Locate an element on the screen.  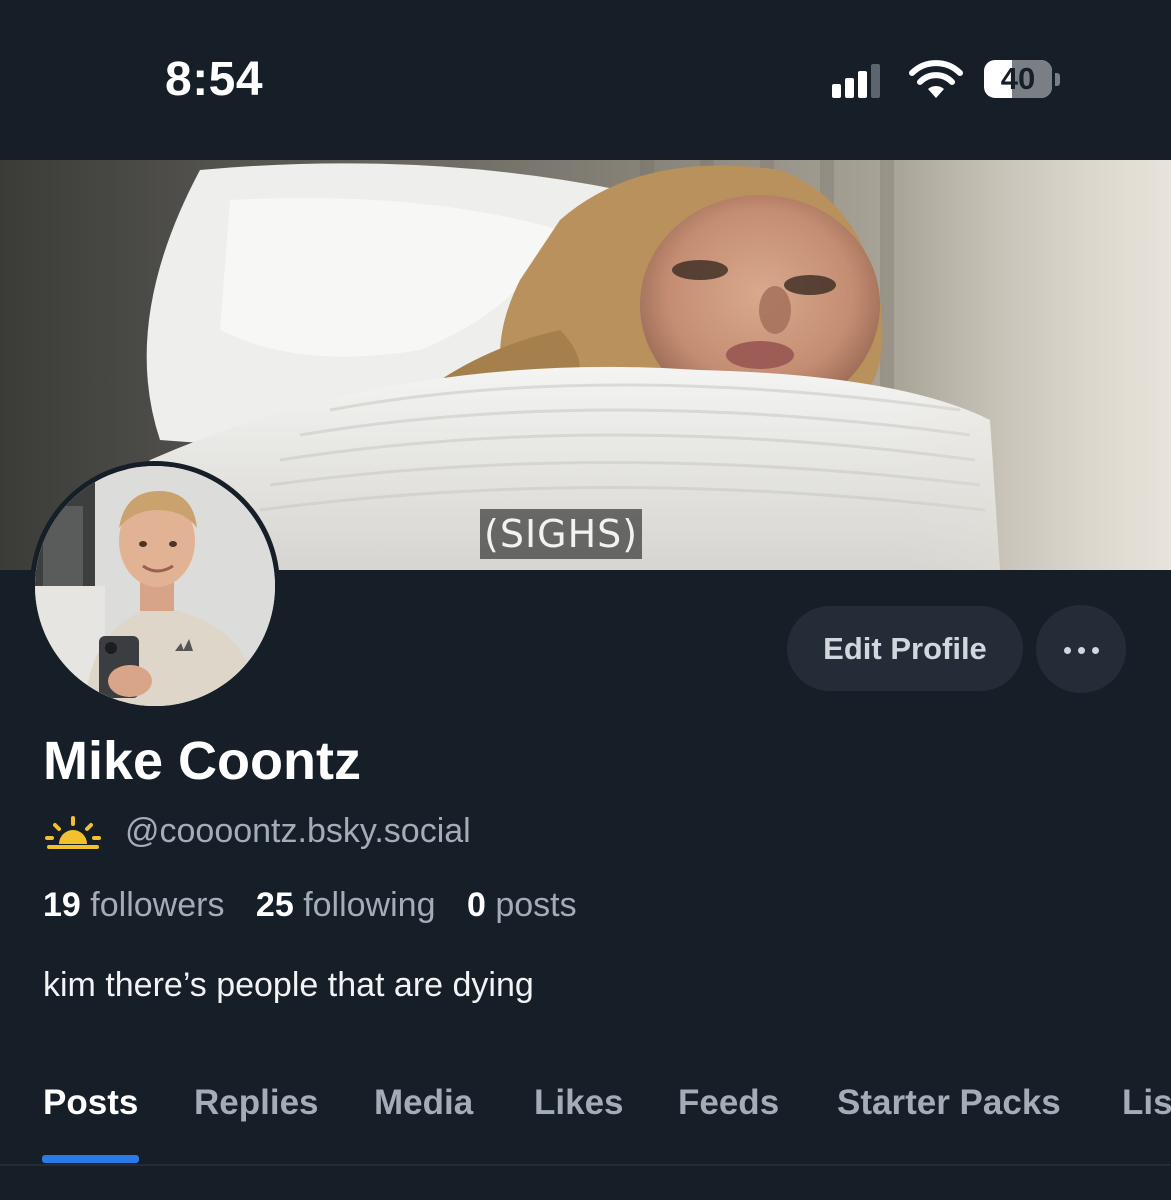
followers-stat: 19 followers is located at coordinates (133, 905).